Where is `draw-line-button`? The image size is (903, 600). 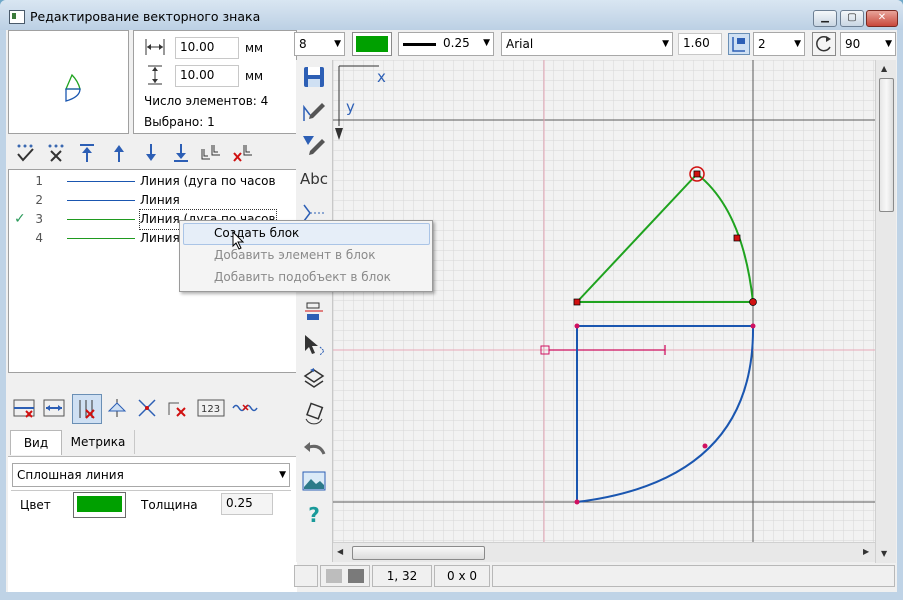 draw-line-button is located at coordinates (314, 111).